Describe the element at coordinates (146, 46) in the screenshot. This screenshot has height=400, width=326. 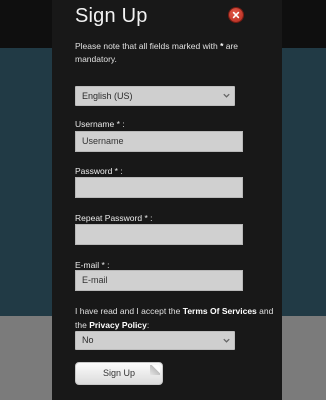
I see `note-text-start: Please note that all fields marked with` at that location.